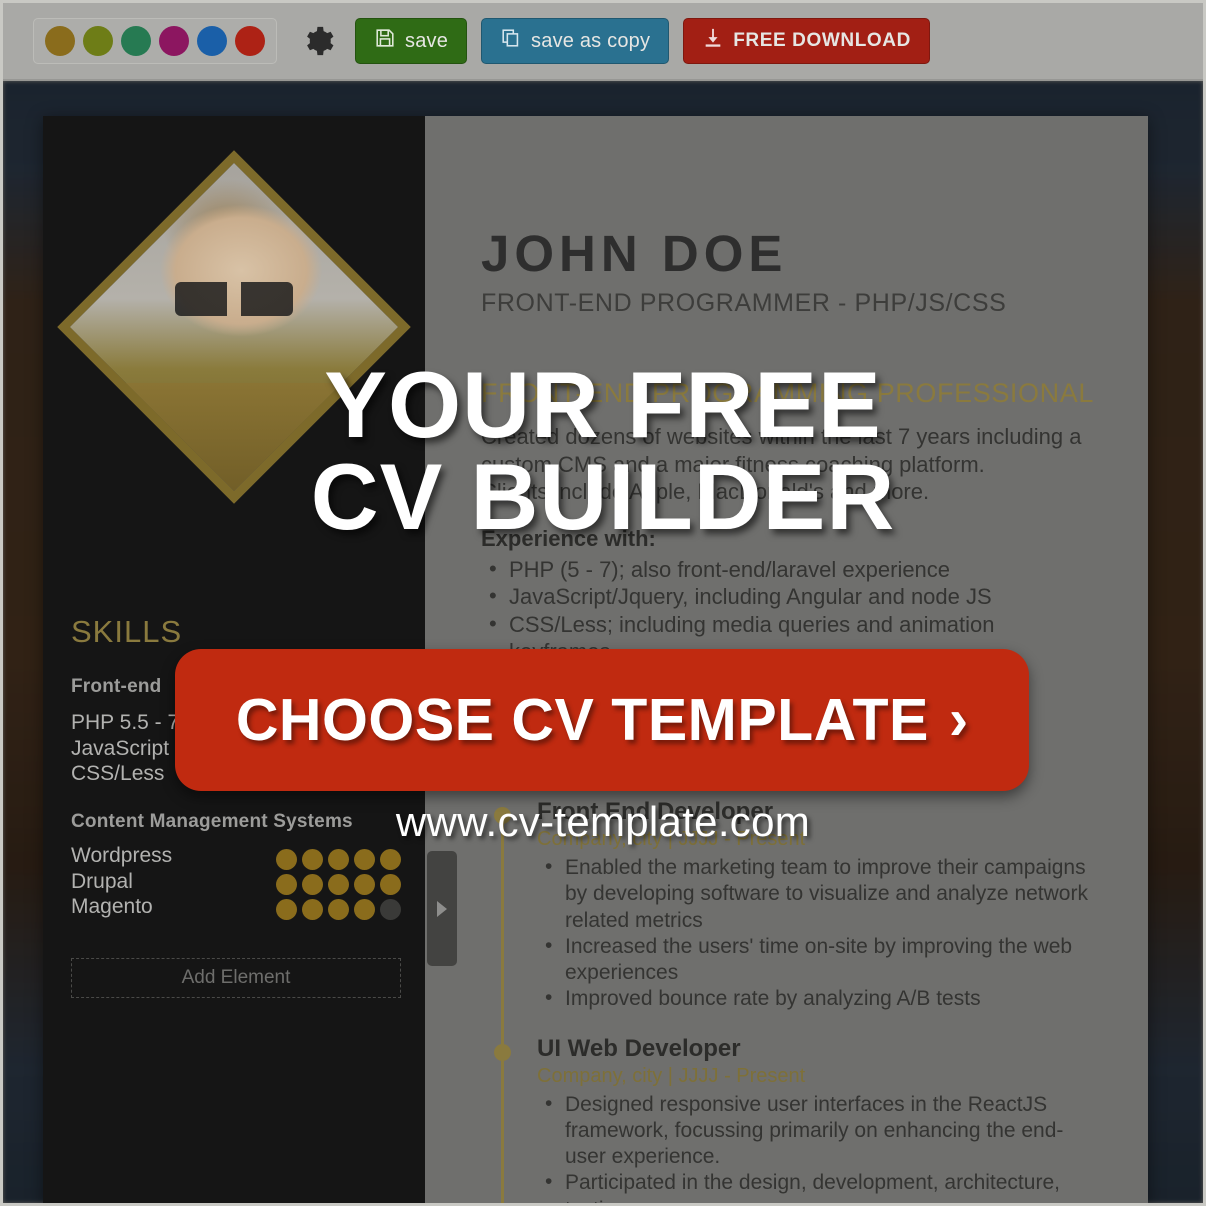 This screenshot has height=1206, width=1206. I want to click on add-element-label: Add Element, so click(236, 977).